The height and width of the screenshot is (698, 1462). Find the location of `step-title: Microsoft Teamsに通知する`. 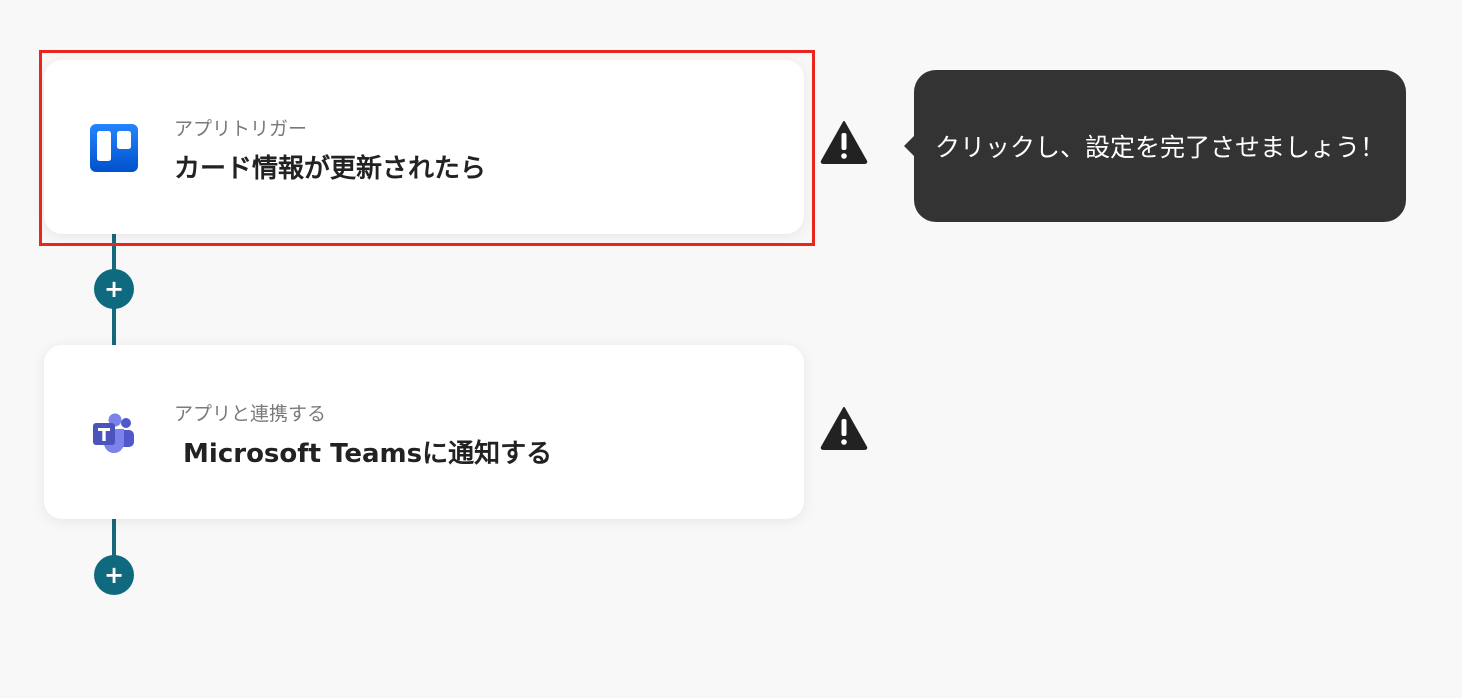

step-title: Microsoft Teamsに通知する is located at coordinates (363, 454).